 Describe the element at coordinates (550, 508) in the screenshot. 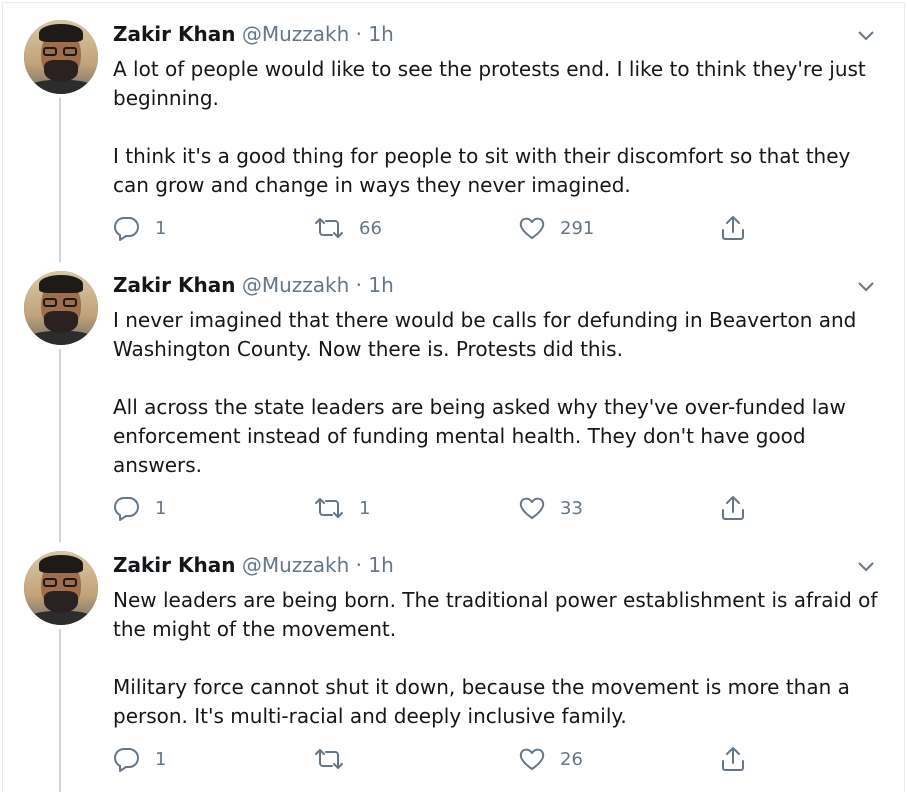

I see `like-button: 33` at that location.